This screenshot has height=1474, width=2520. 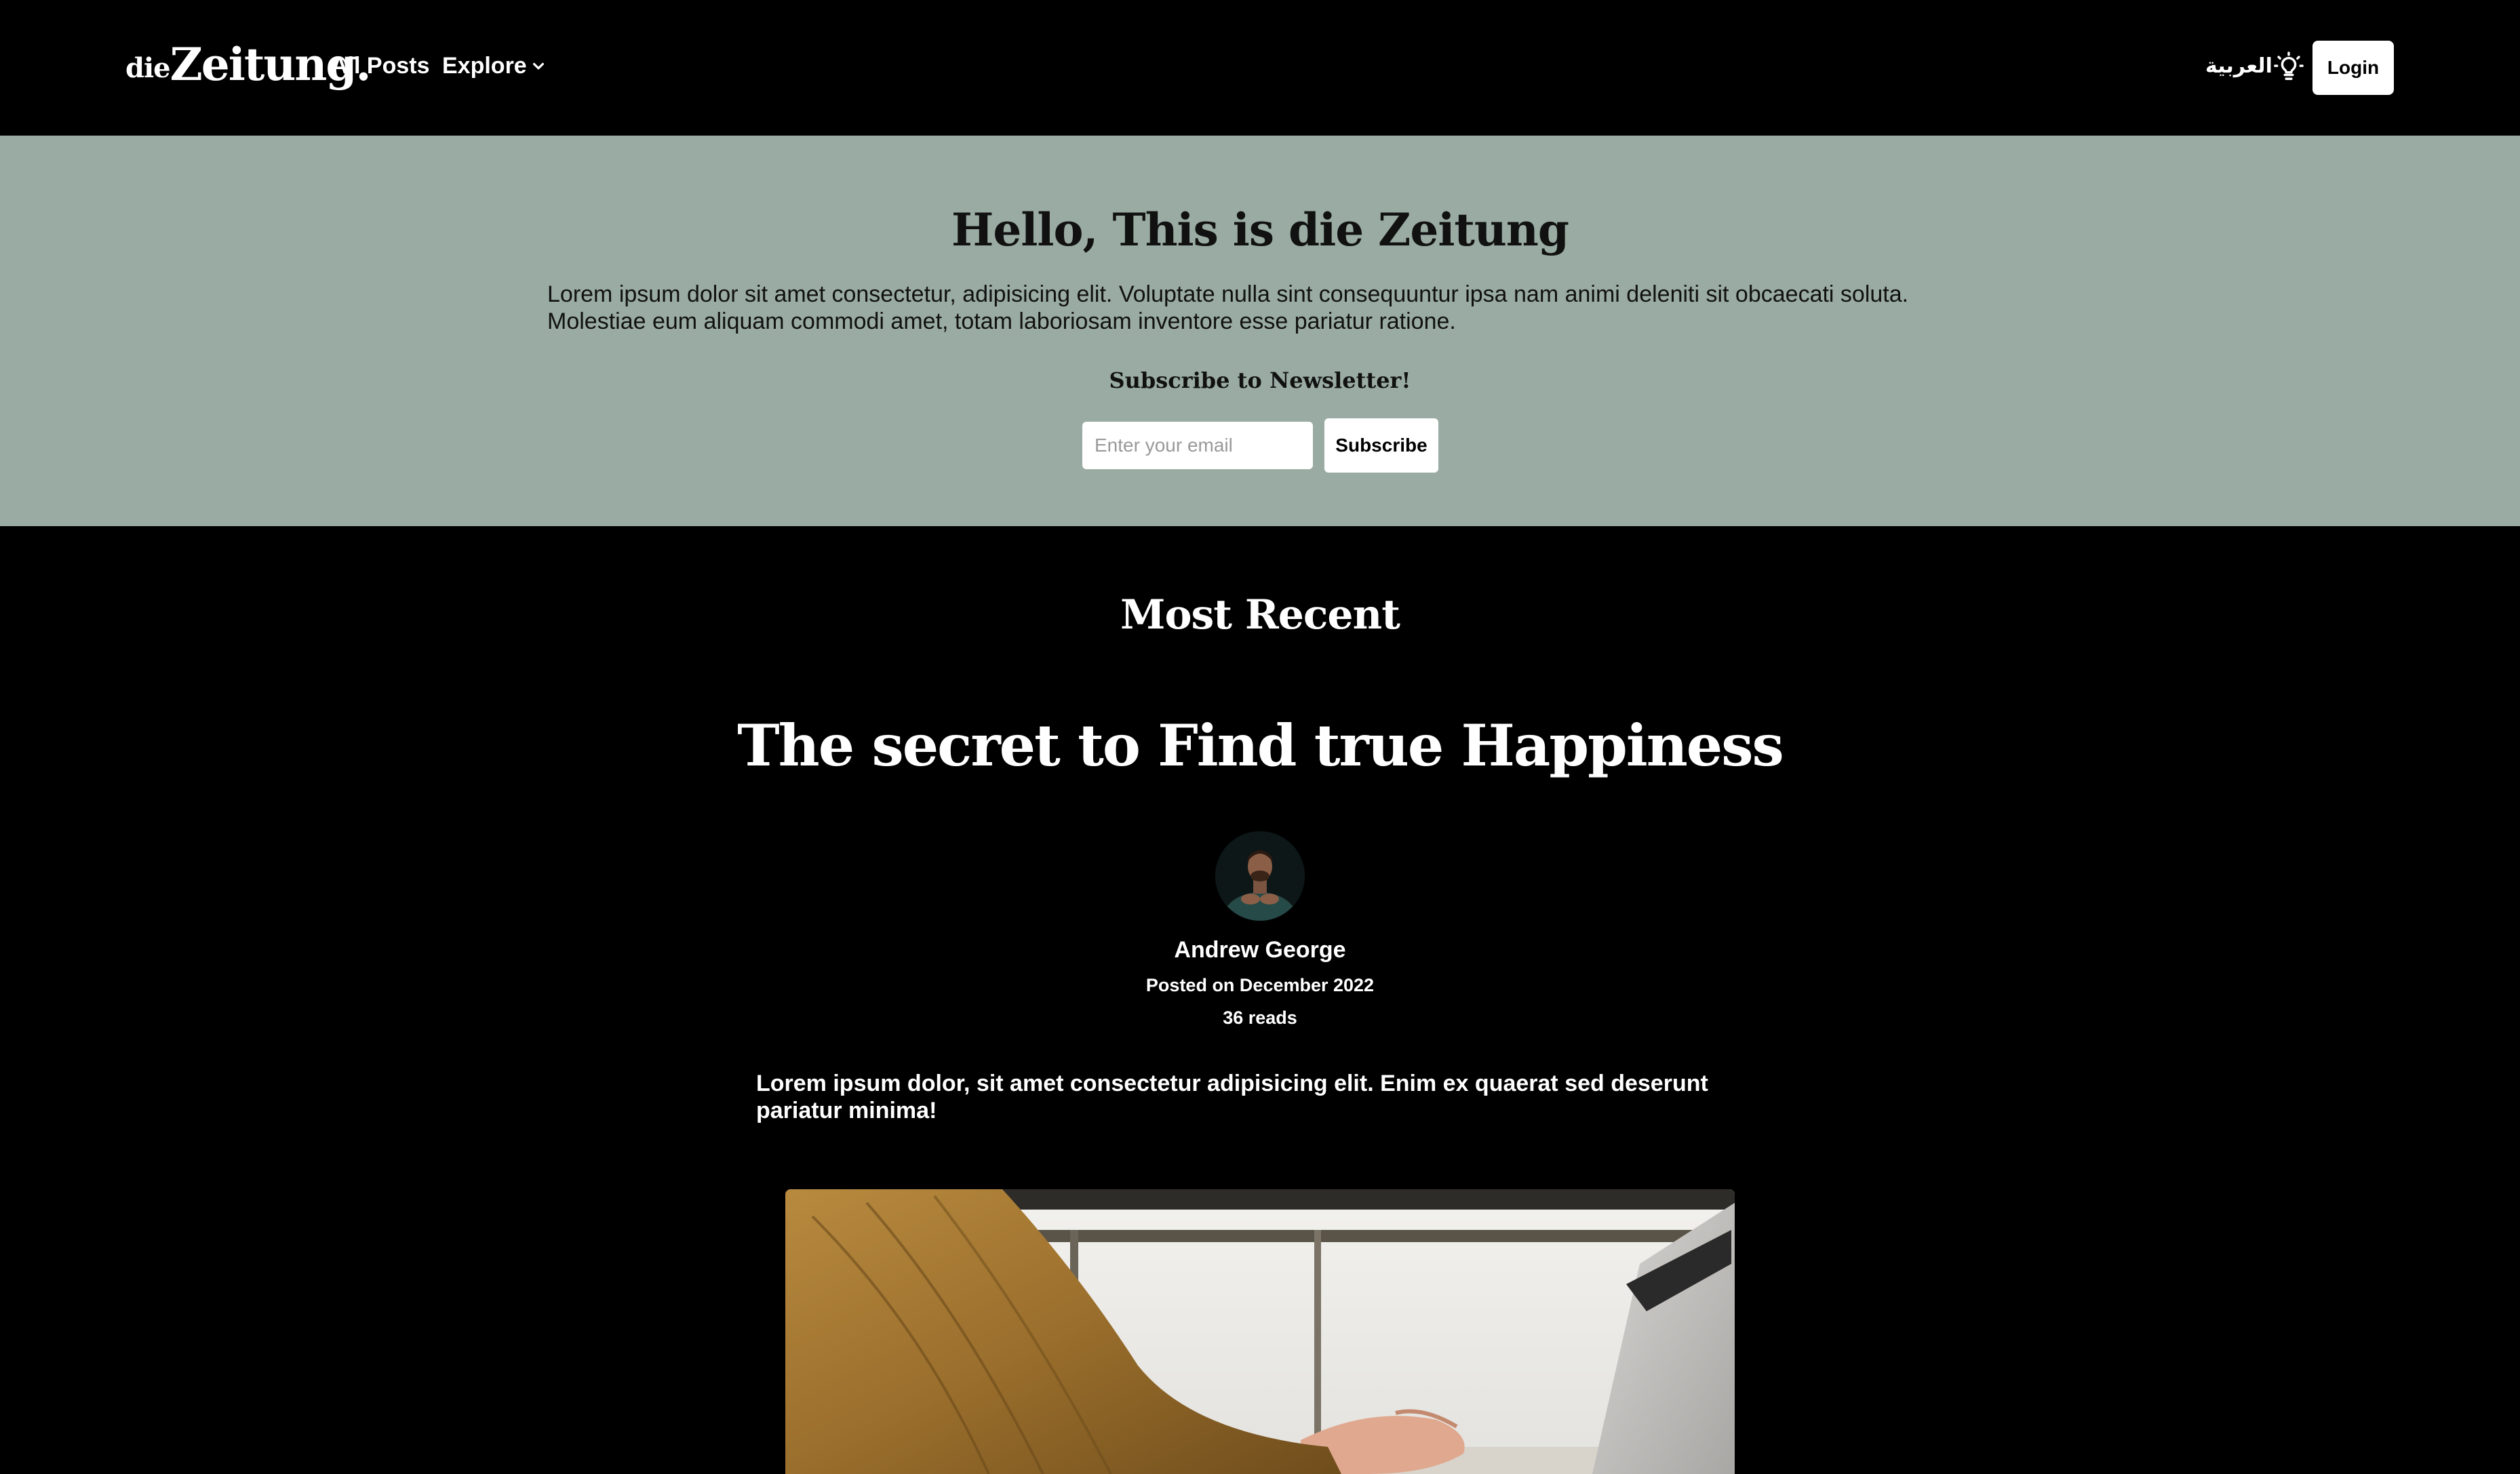 What do you see at coordinates (380, 66) in the screenshot?
I see `nav-all-posts-link: All Posts` at bounding box center [380, 66].